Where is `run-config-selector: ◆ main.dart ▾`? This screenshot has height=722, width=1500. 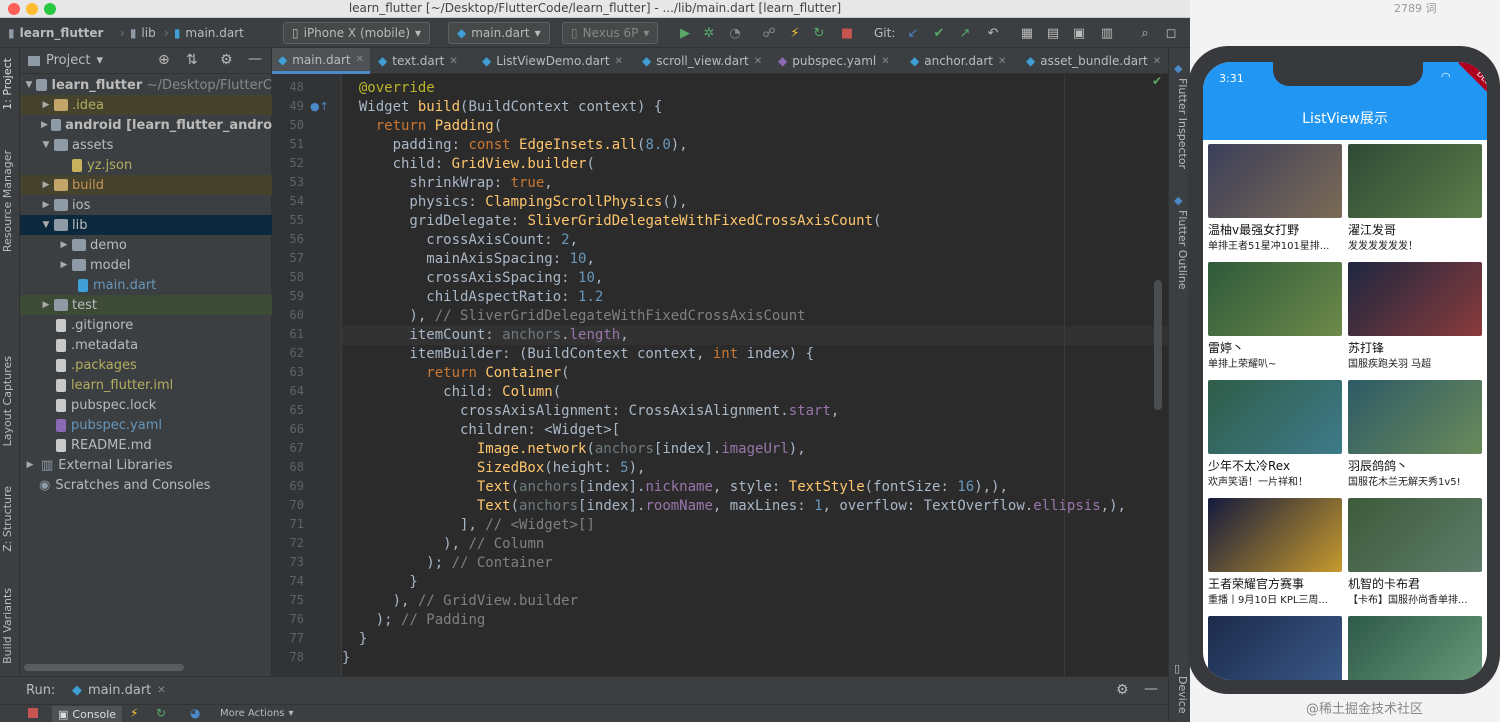 run-config-selector: ◆ main.dart ▾ is located at coordinates (499, 33).